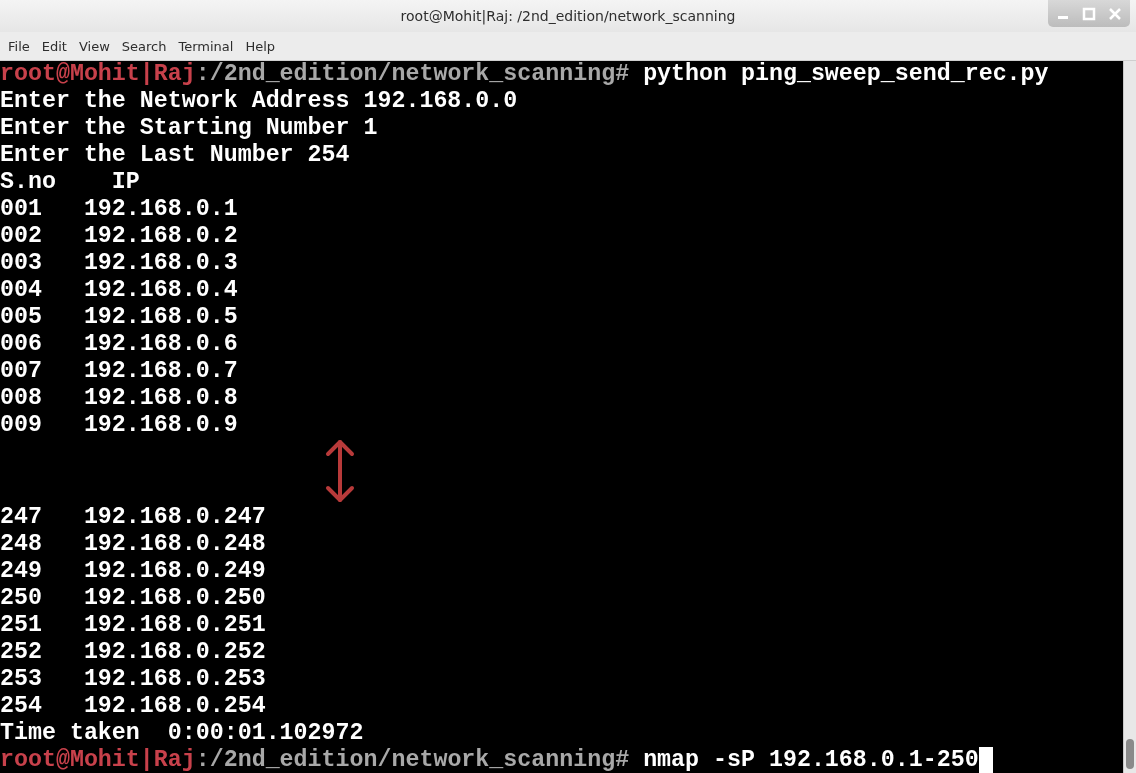  What do you see at coordinates (28, 182) in the screenshot?
I see `column-header: S.no` at bounding box center [28, 182].